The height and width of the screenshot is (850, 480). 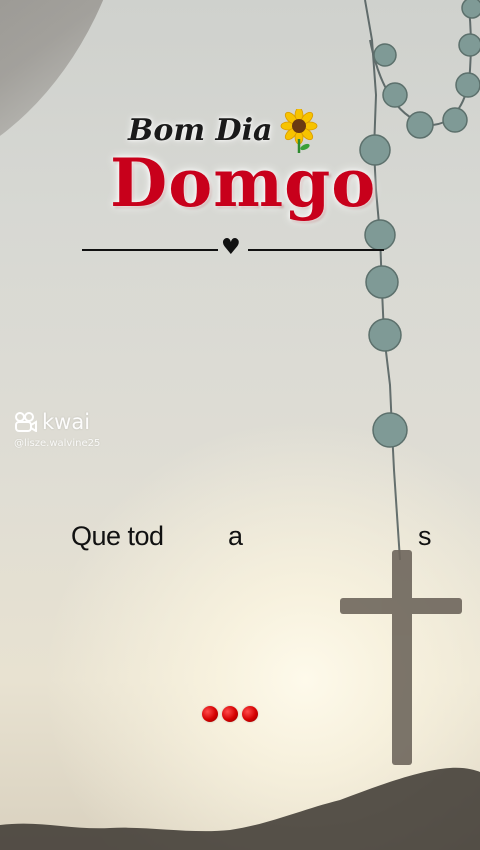 I want to click on kwai-watermark: kwai @lisze.walvine25, so click(x=57, y=429).